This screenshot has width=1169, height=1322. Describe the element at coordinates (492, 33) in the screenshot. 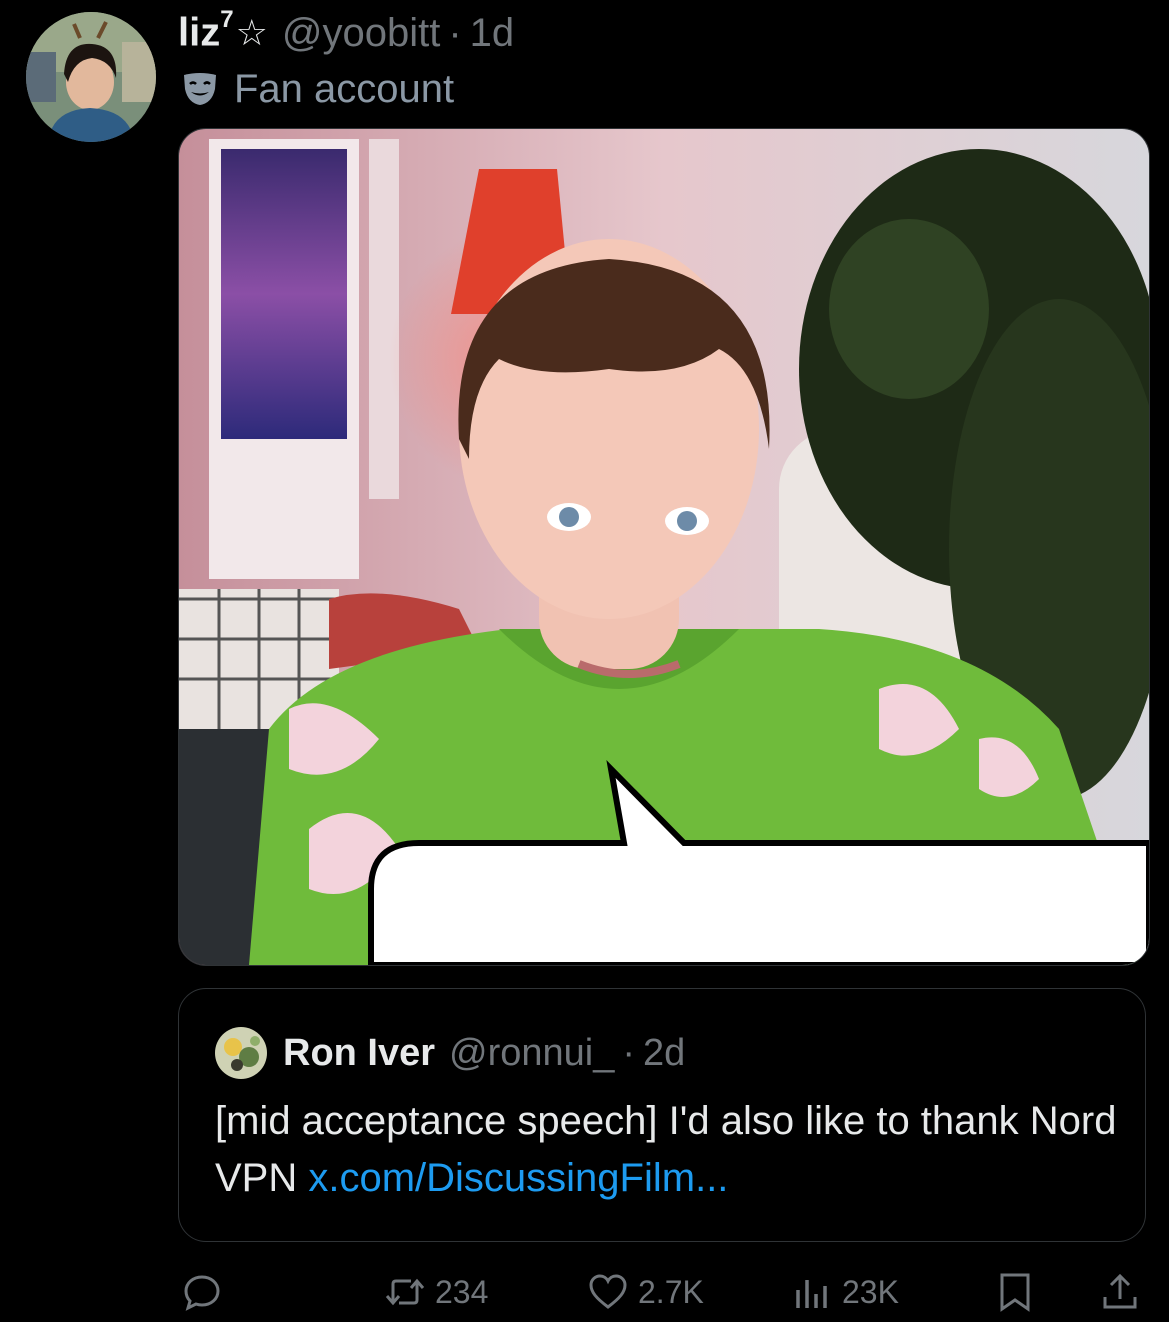

I see `post-time: 1d` at that location.